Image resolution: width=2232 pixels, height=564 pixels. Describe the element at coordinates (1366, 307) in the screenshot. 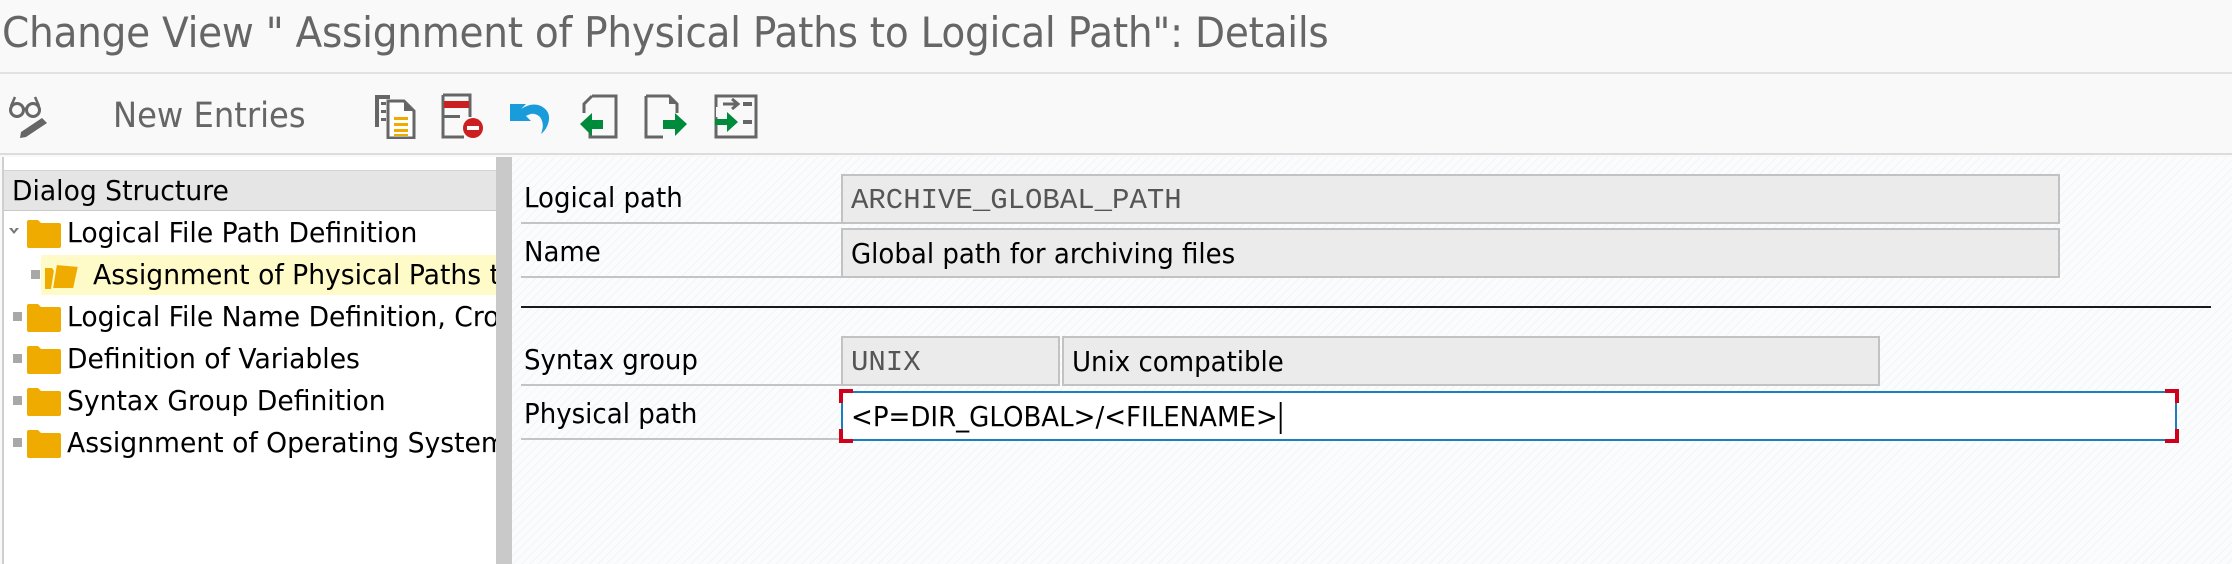

I see `section-separator` at that location.